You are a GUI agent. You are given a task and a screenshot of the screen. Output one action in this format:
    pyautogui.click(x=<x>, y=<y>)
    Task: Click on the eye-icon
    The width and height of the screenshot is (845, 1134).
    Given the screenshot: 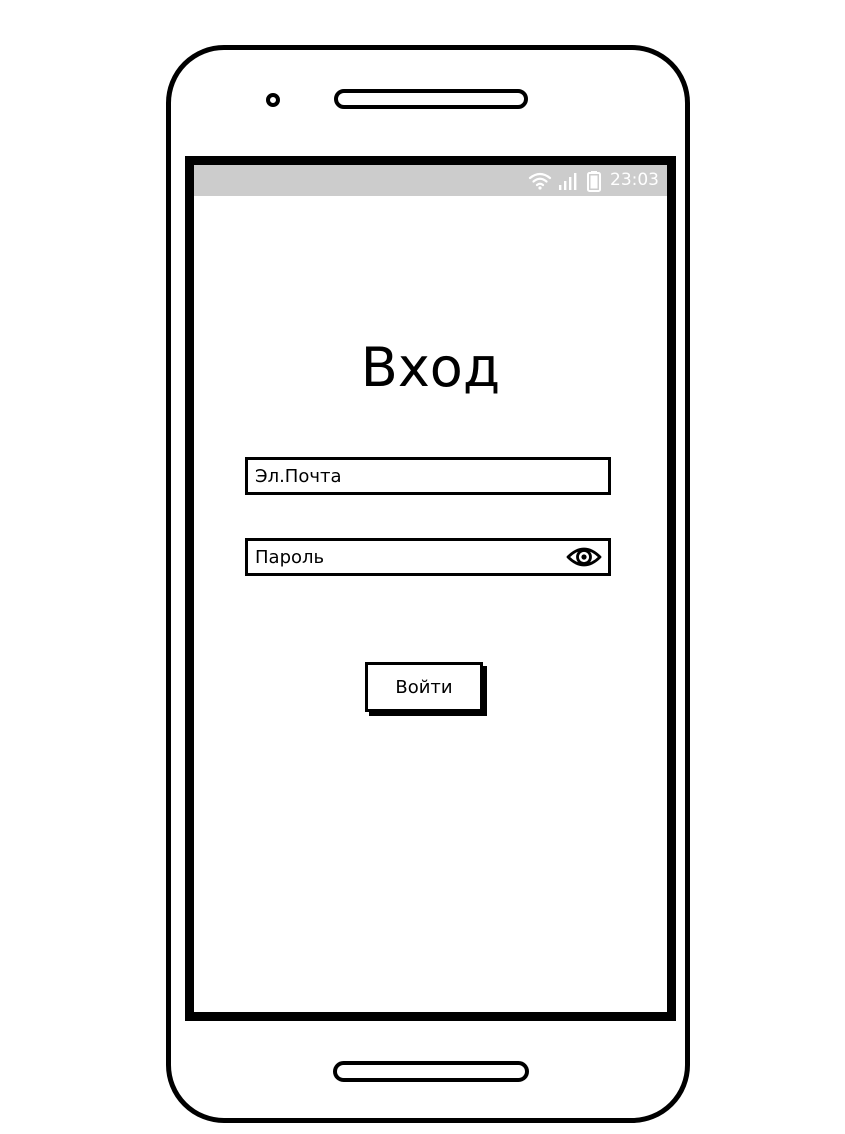 What is the action you would take?
    pyautogui.click(x=584, y=557)
    